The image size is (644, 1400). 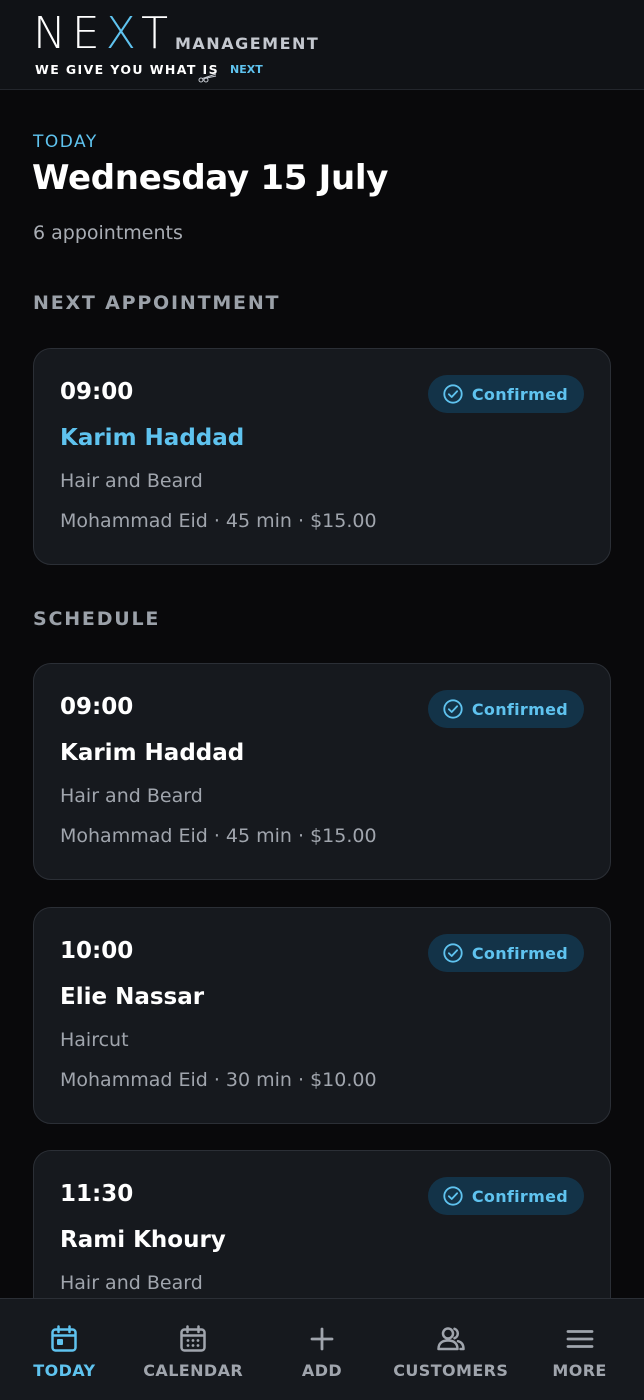 I want to click on client-name: Rami Khoury, so click(x=143, y=1240).